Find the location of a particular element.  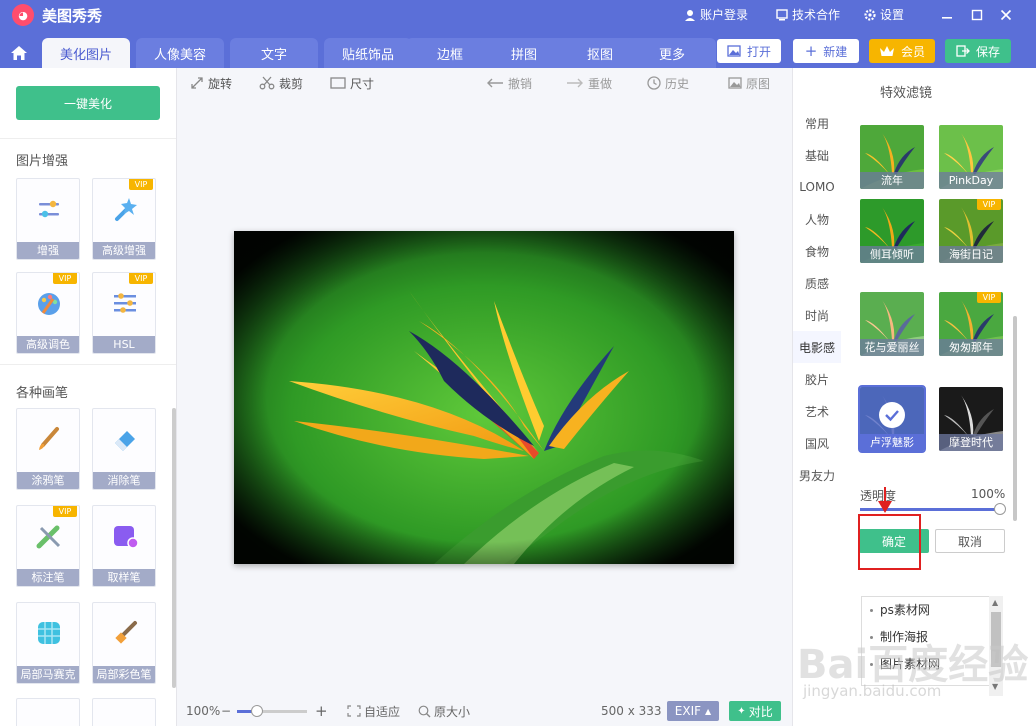

transparency-slider-handle is located at coordinates (1000, 509).